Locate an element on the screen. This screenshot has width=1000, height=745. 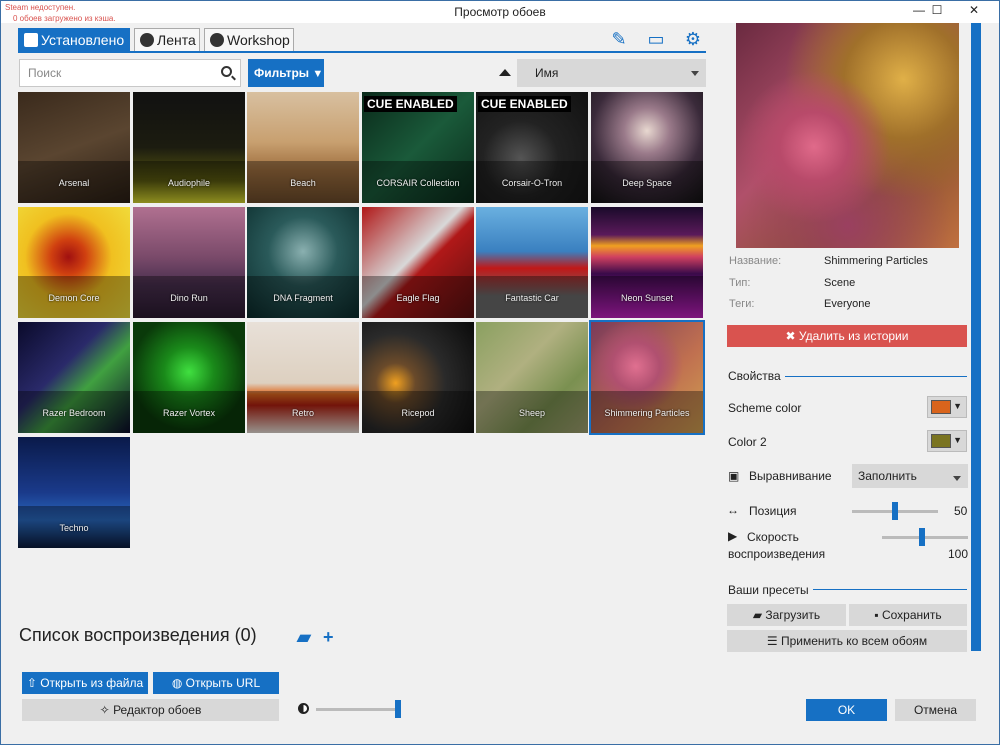
alignment-label: Выравнивание is located at coordinates (790, 476).